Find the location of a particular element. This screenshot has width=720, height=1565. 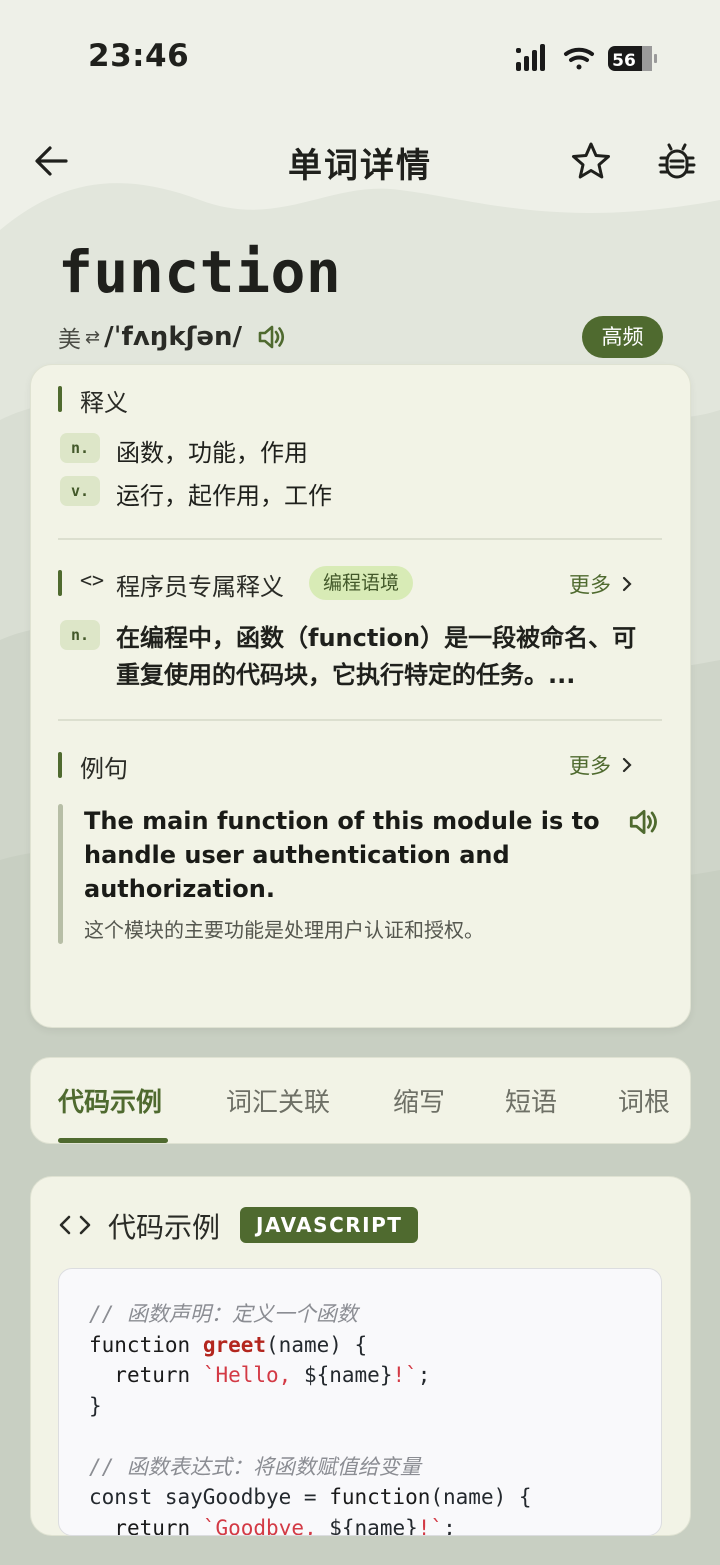

code-section-title: 代码示例 is located at coordinates (164, 1227).